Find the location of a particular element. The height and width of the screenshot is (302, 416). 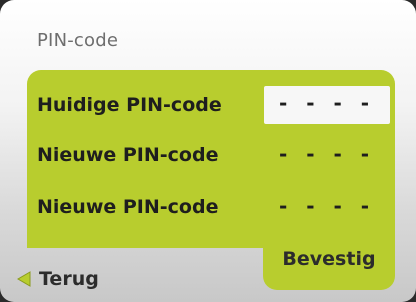

triangle-left-icon is located at coordinates (24, 279).